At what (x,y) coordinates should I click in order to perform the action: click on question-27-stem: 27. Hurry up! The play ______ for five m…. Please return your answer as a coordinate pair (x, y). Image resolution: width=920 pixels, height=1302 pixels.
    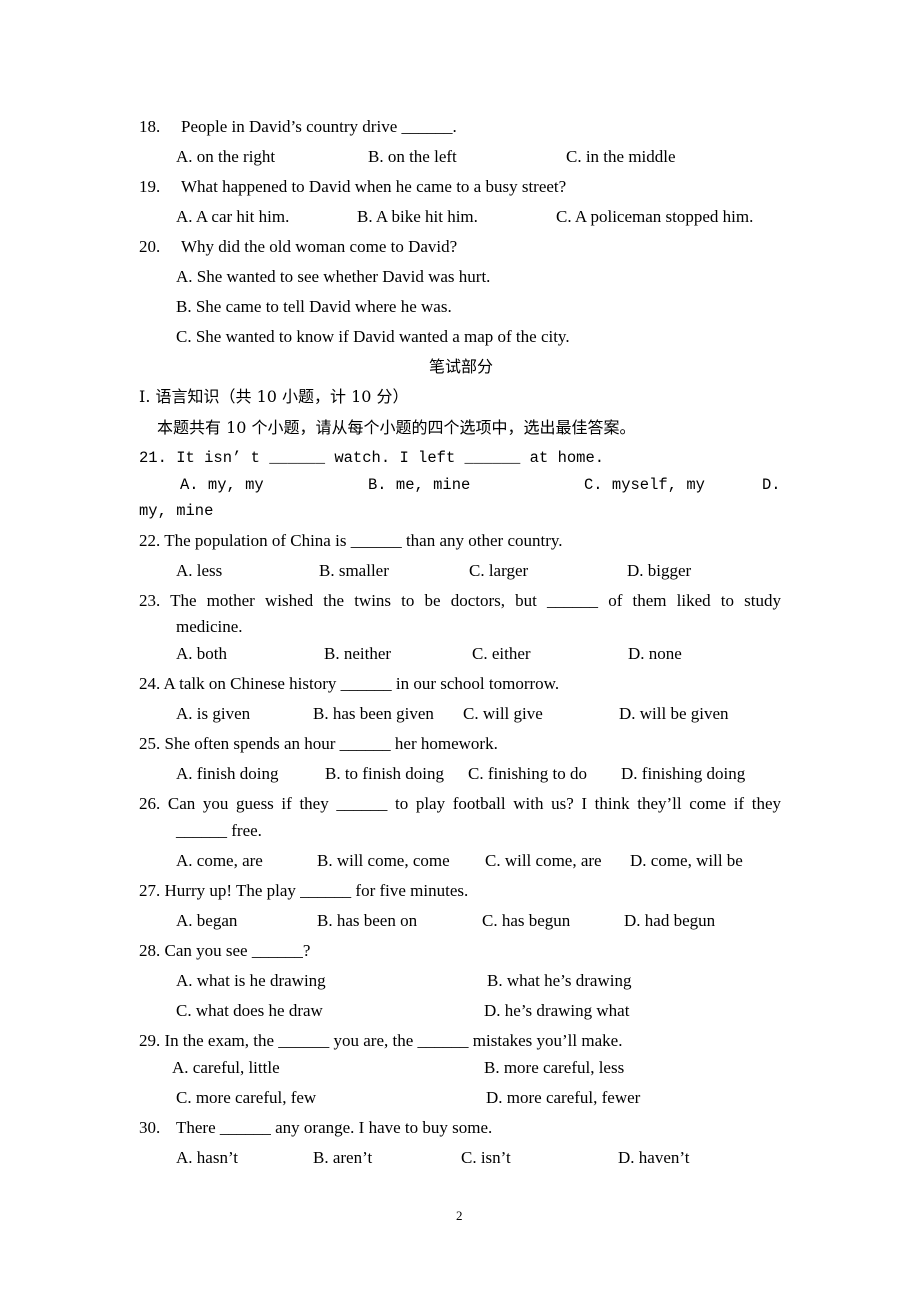
    Looking at the image, I should click on (304, 890).